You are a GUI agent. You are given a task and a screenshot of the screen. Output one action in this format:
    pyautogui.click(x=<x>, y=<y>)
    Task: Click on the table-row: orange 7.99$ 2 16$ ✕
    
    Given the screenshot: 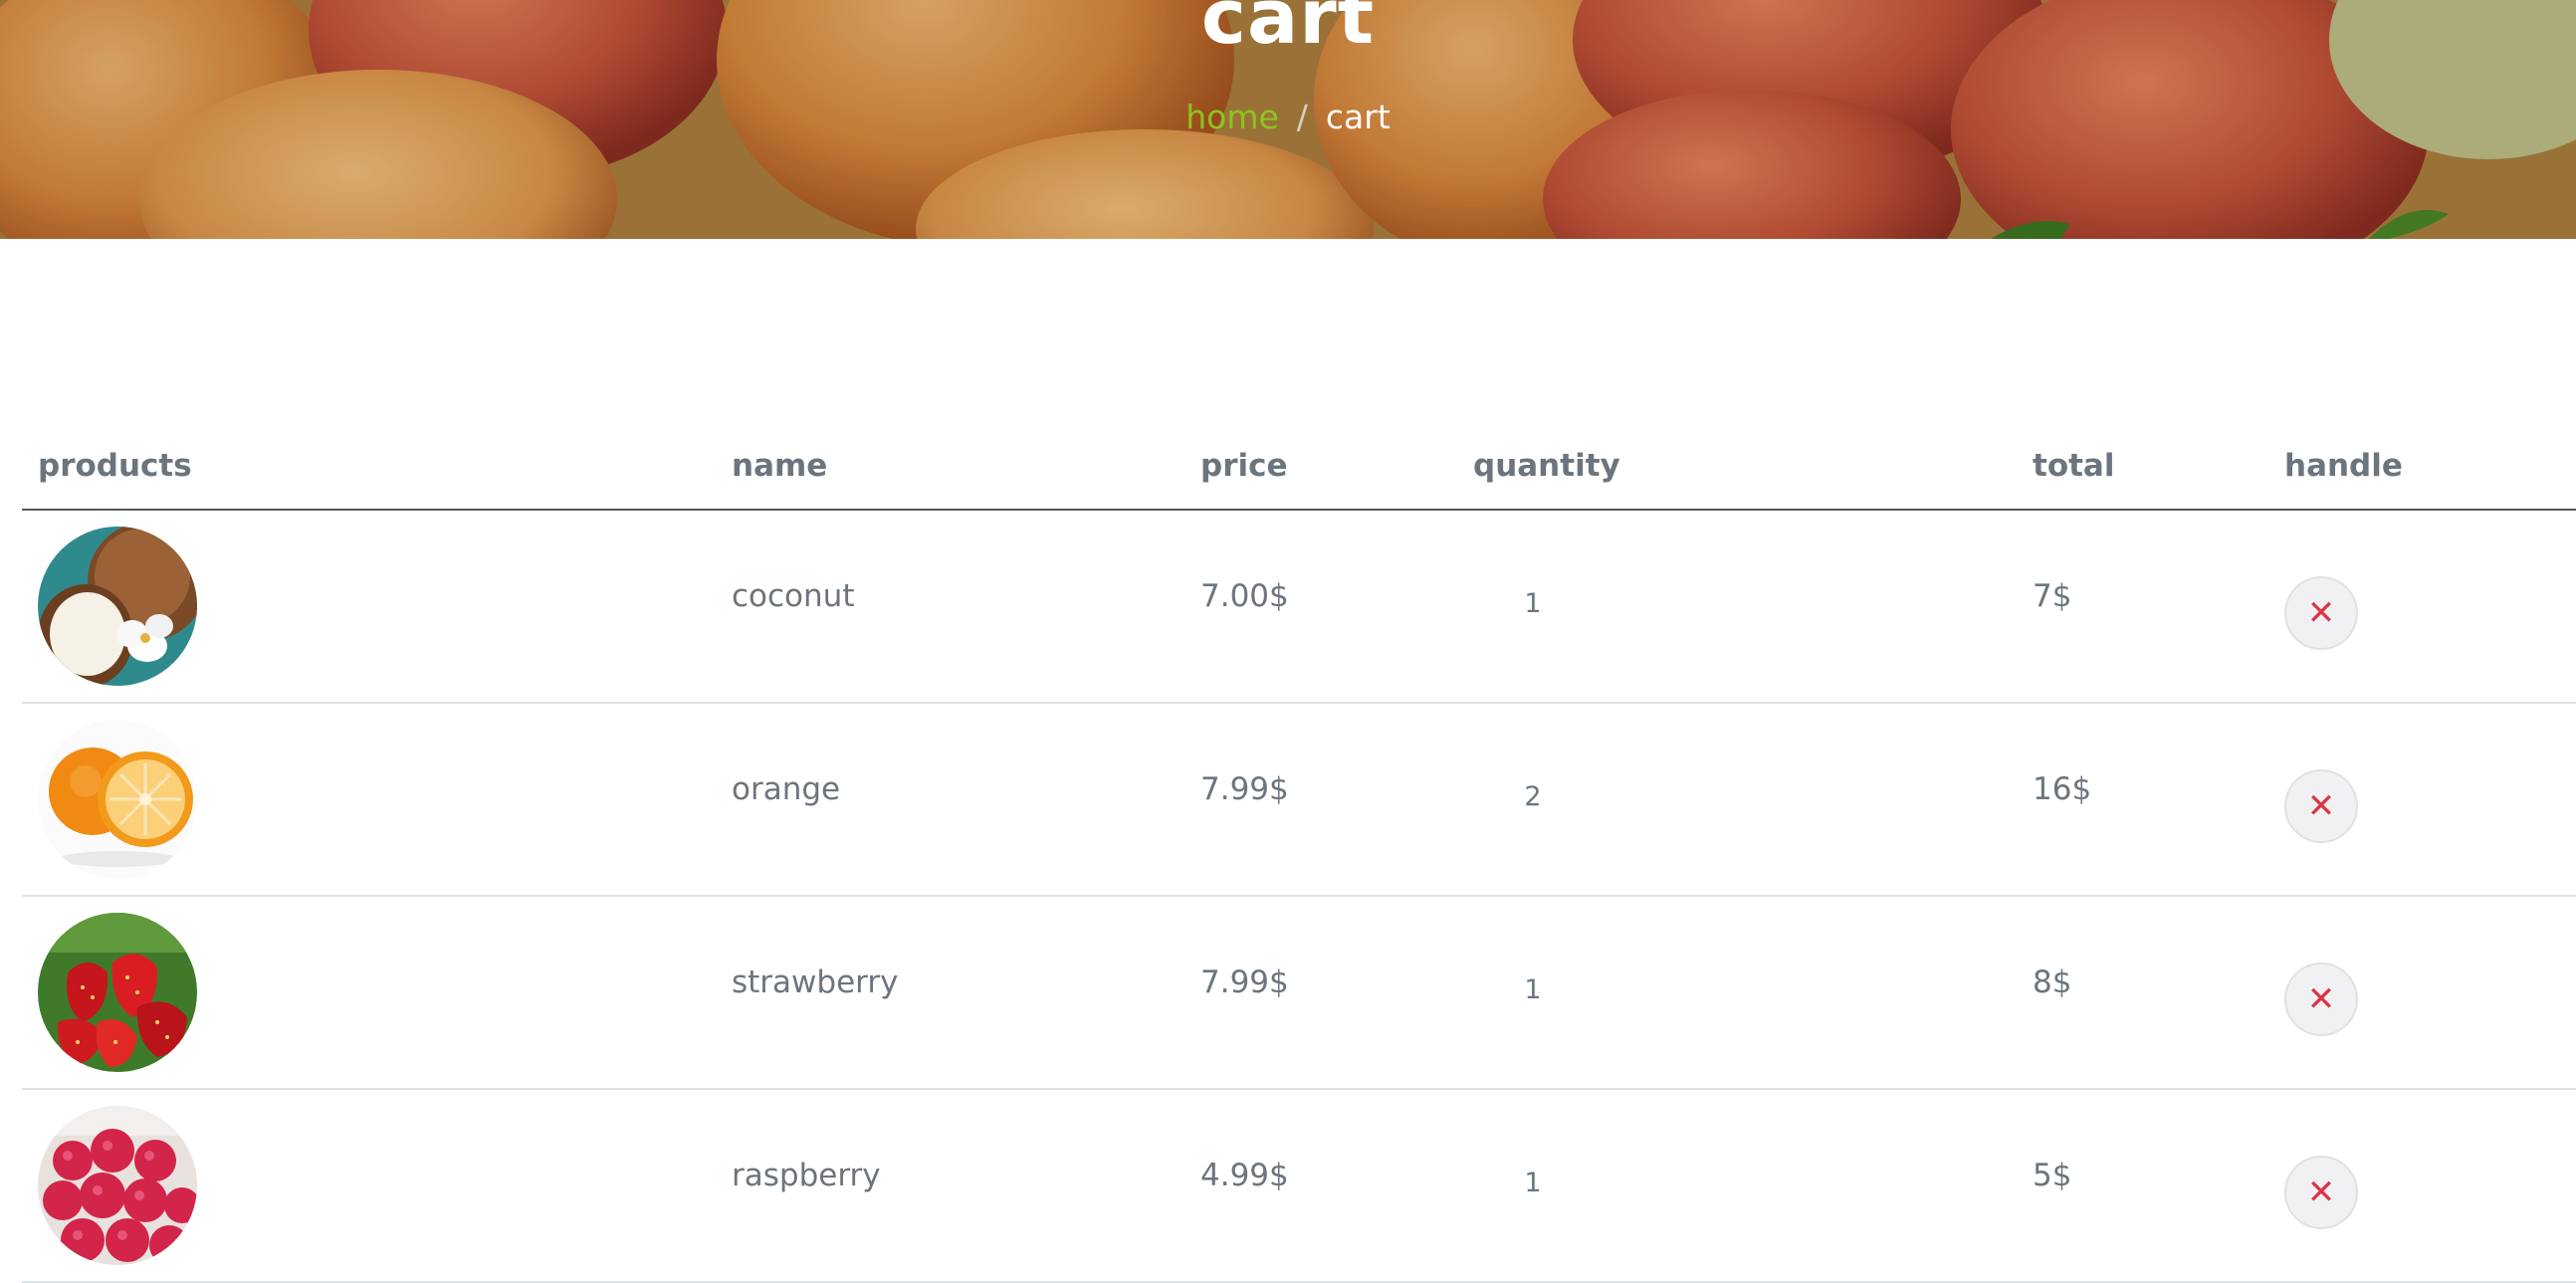 What is the action you would take?
    pyautogui.click(x=1299, y=801)
    